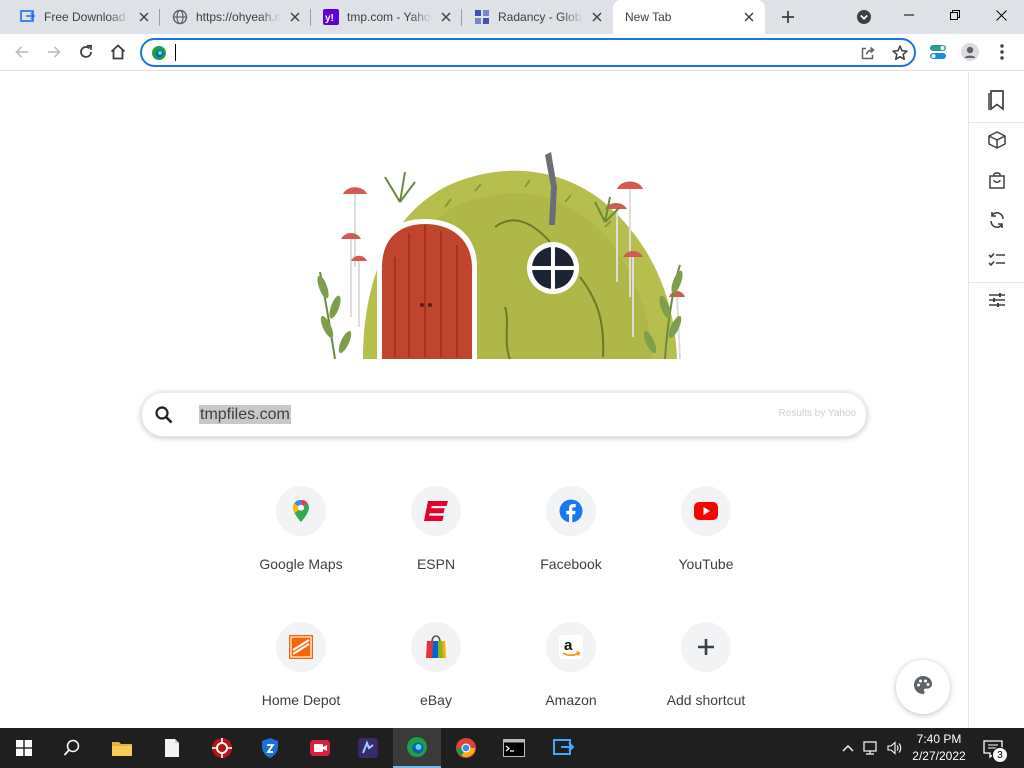 This screenshot has height=768, width=1024. I want to click on tab-ohyeah: https://ohyeah.media, so click(235, 17).